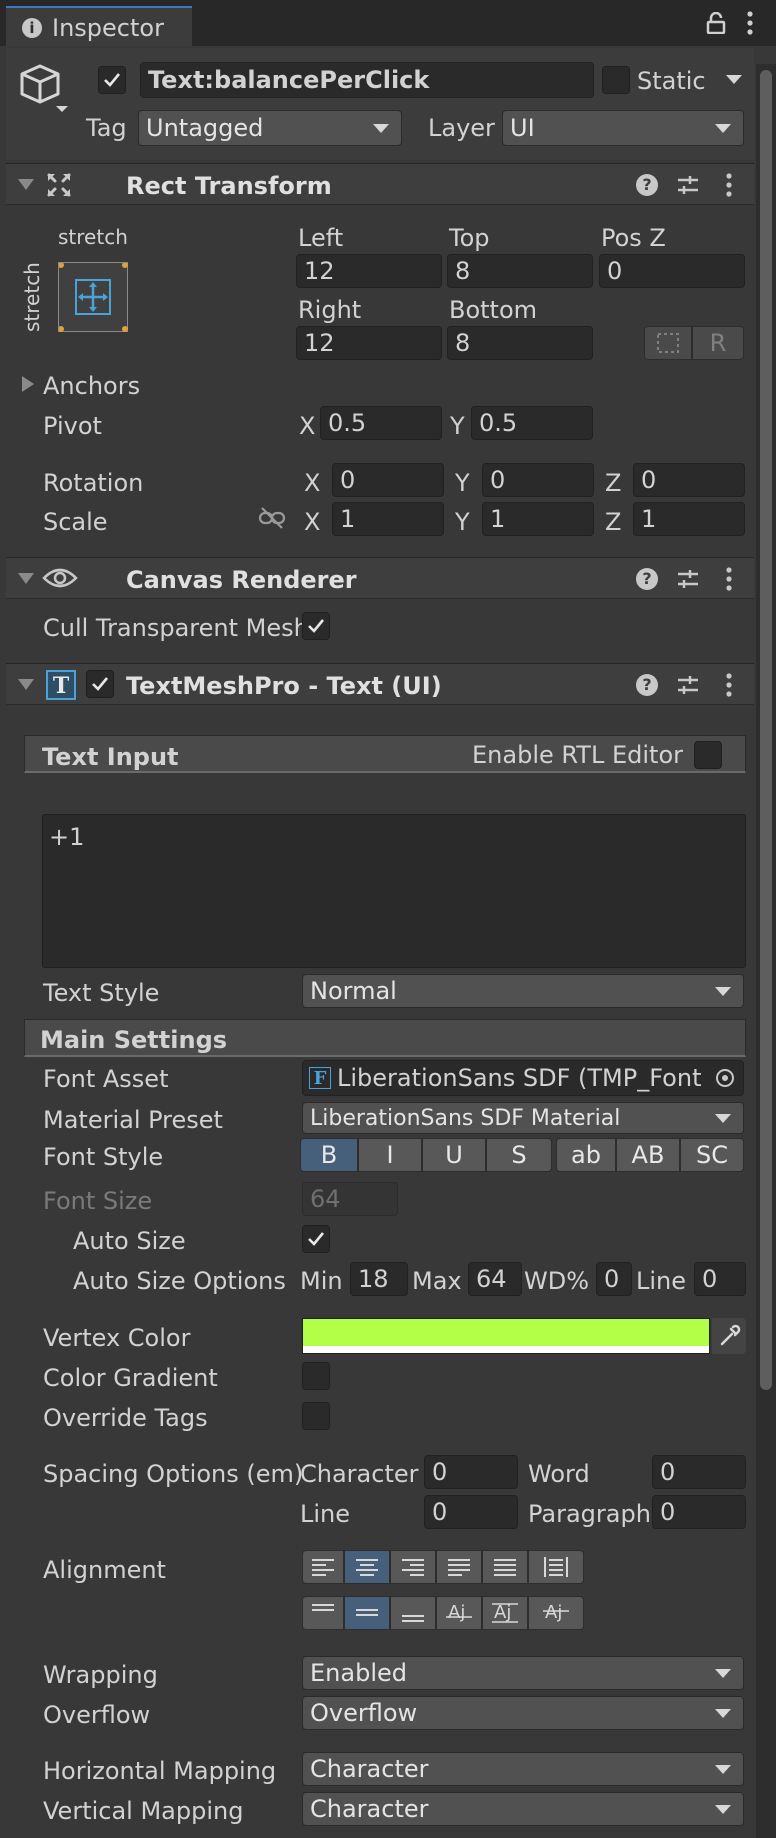  Describe the element at coordinates (91, 386) in the screenshot. I see `anchors-label: Anchors` at that location.